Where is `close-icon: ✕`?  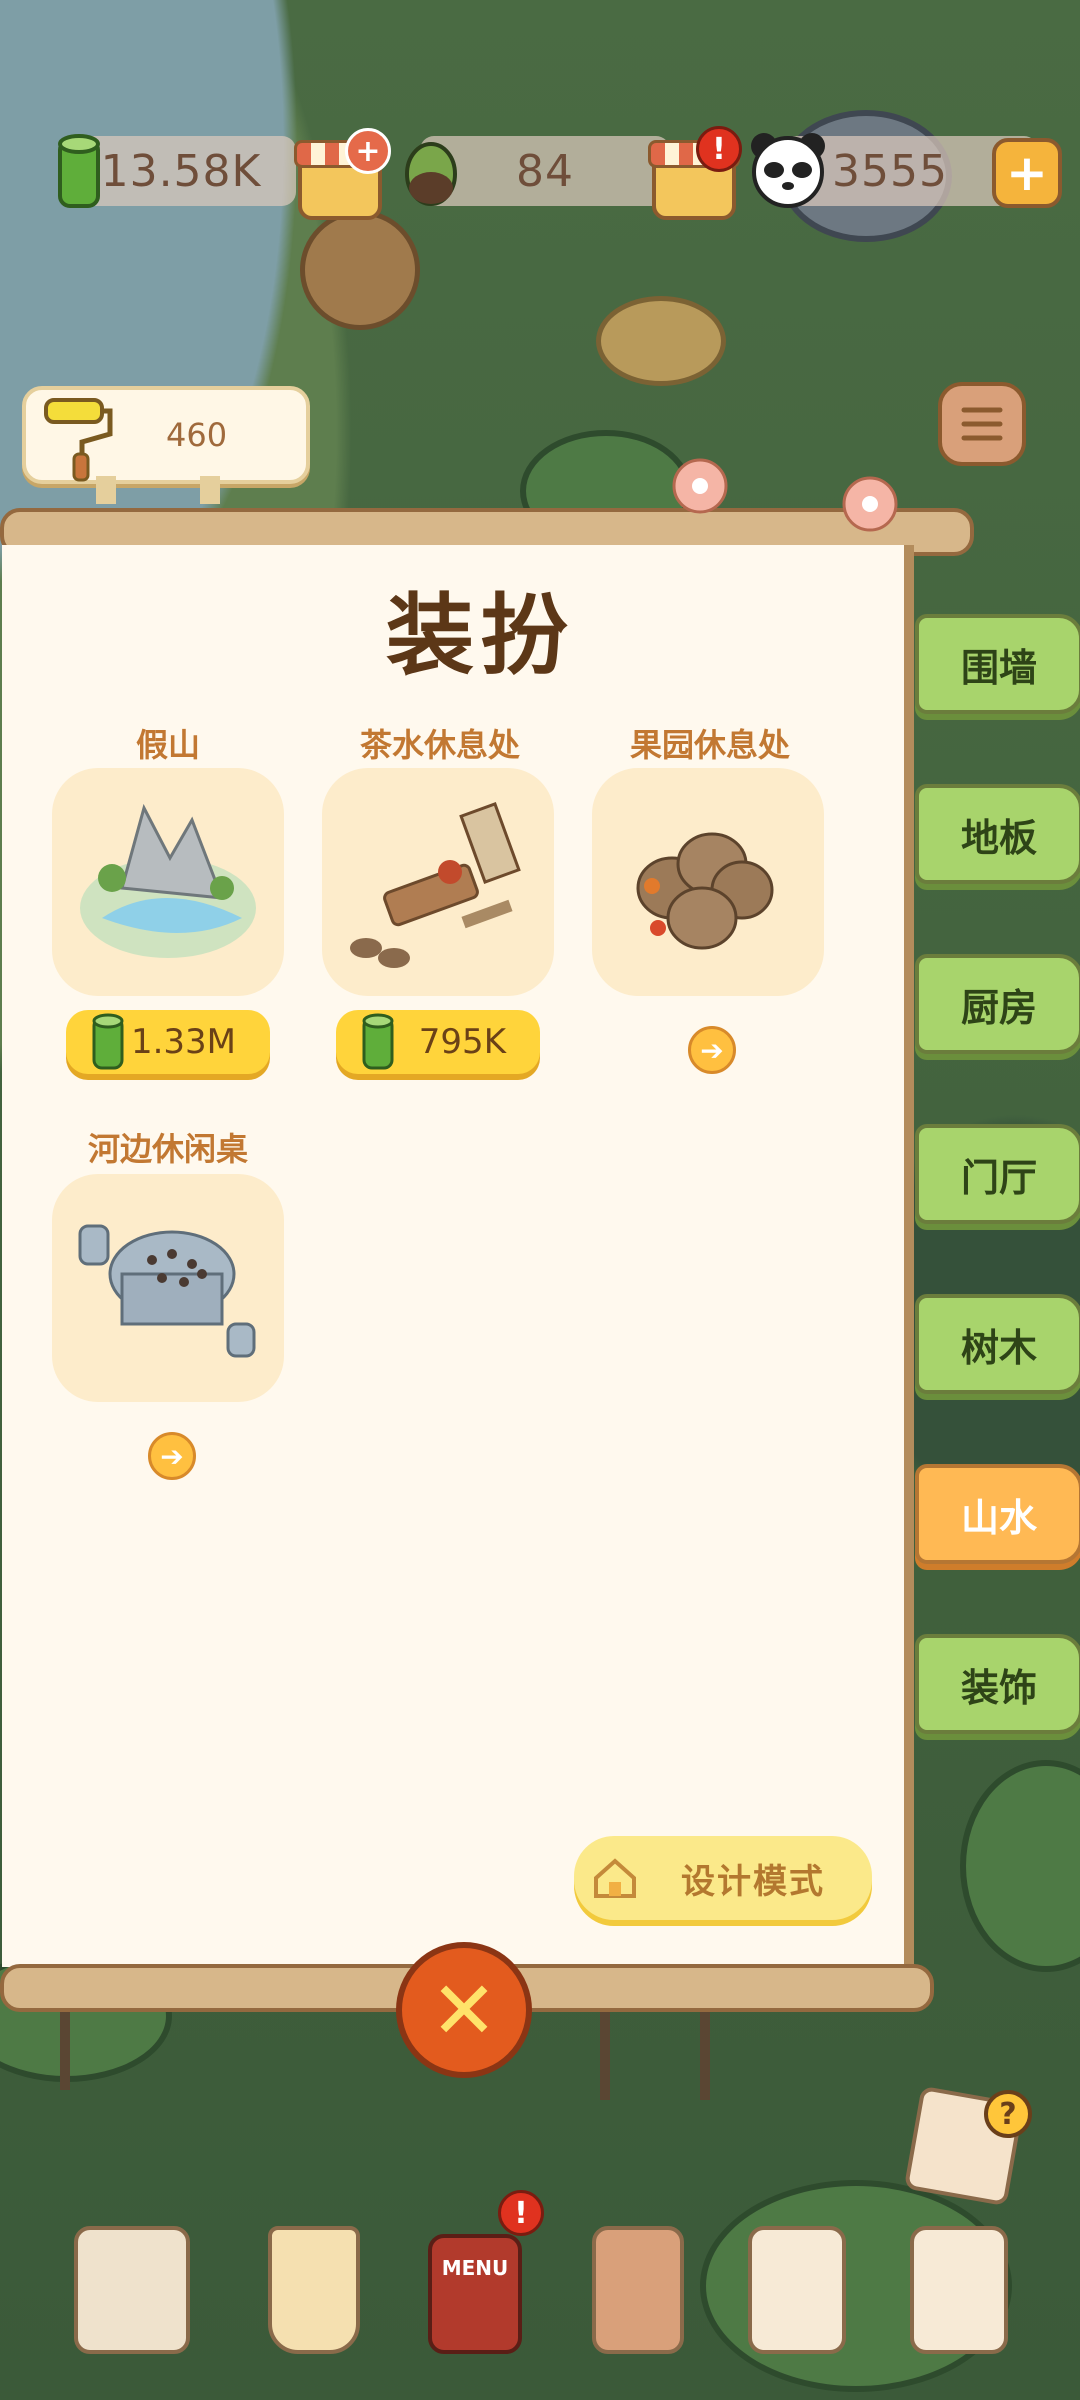 close-icon: ✕ is located at coordinates (464, 2010).